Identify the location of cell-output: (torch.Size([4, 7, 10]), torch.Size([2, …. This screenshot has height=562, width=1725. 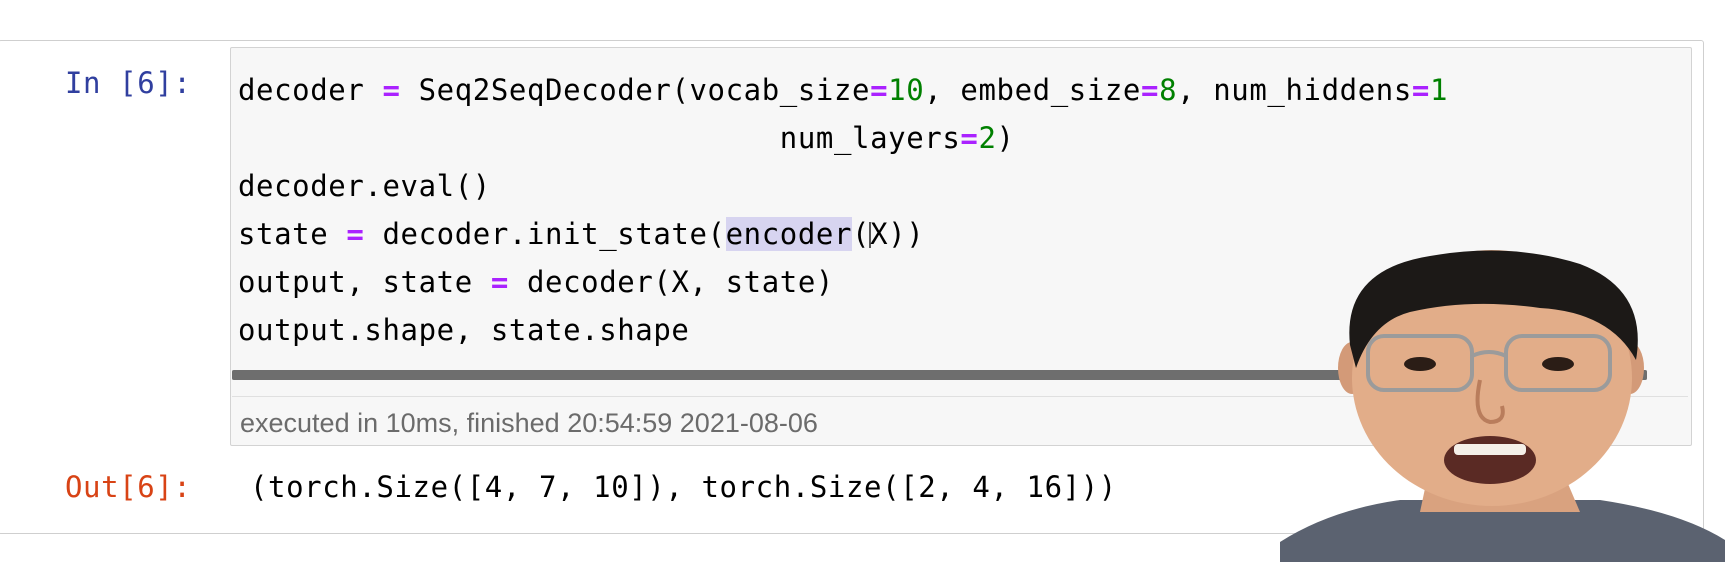
(683, 487).